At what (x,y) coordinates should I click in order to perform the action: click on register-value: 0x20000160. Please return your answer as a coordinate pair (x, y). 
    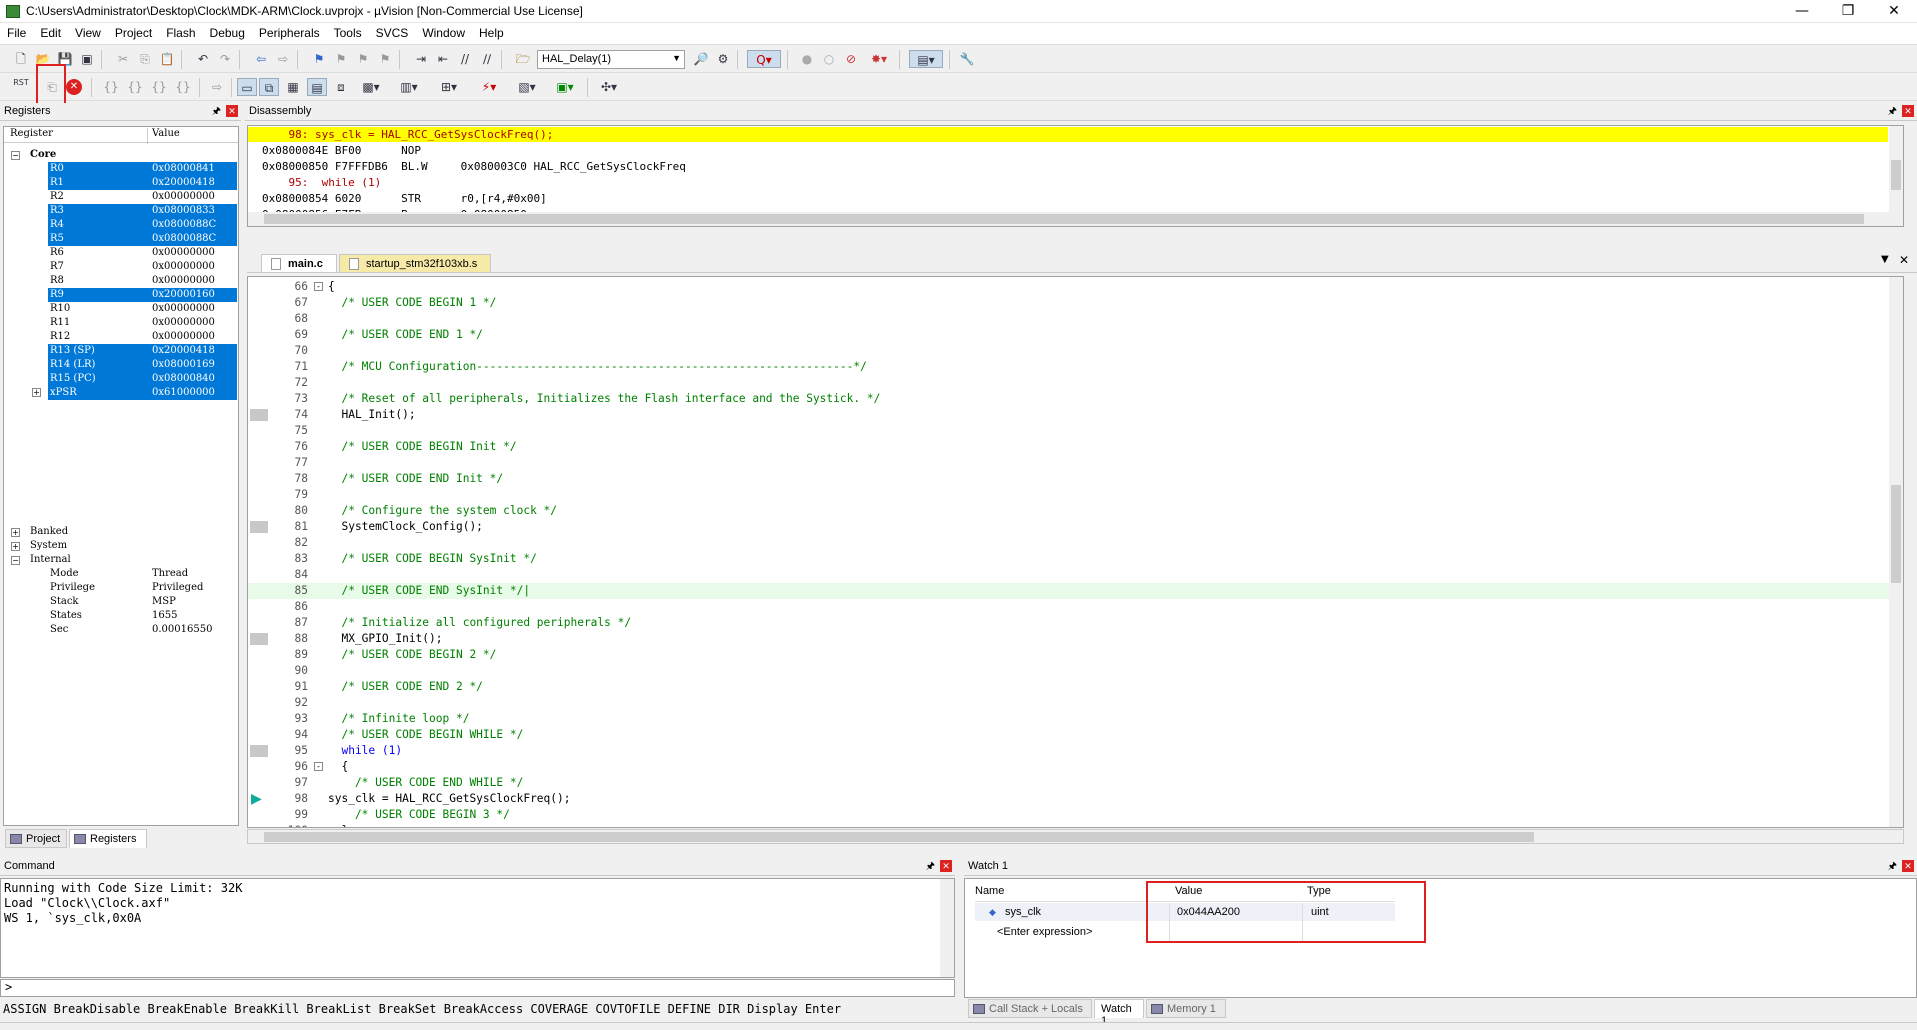
    Looking at the image, I should click on (183, 295).